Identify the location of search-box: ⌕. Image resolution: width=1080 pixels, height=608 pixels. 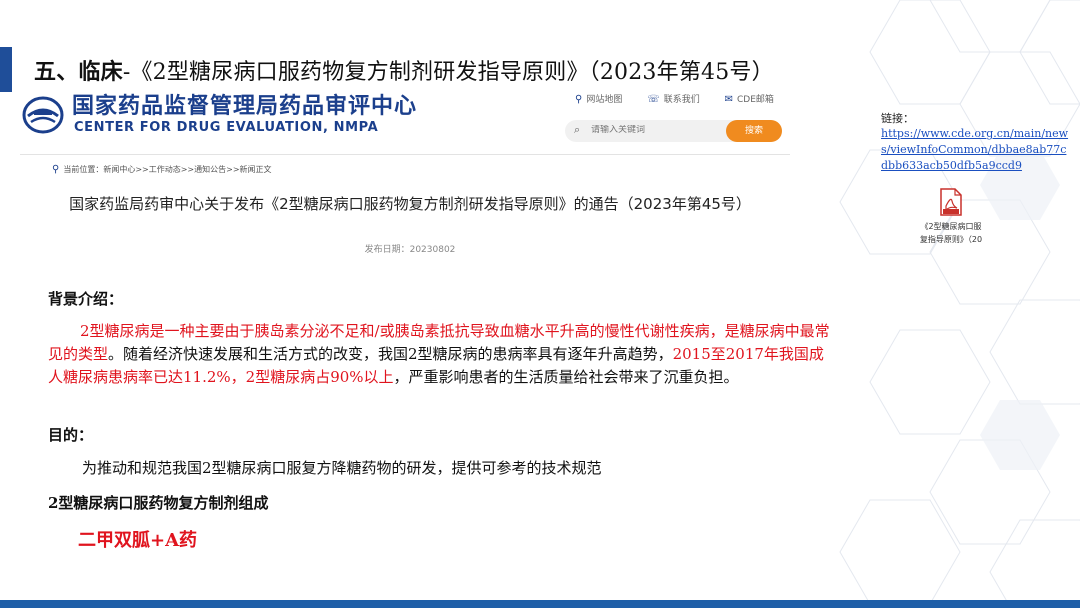
(658, 131).